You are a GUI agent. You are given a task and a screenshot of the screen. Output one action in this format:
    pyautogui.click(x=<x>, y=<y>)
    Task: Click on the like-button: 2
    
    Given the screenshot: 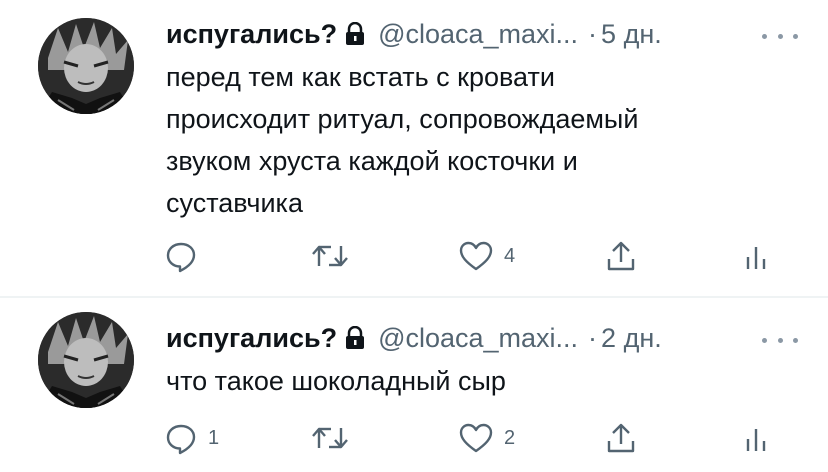 What is the action you would take?
    pyautogui.click(x=486, y=438)
    